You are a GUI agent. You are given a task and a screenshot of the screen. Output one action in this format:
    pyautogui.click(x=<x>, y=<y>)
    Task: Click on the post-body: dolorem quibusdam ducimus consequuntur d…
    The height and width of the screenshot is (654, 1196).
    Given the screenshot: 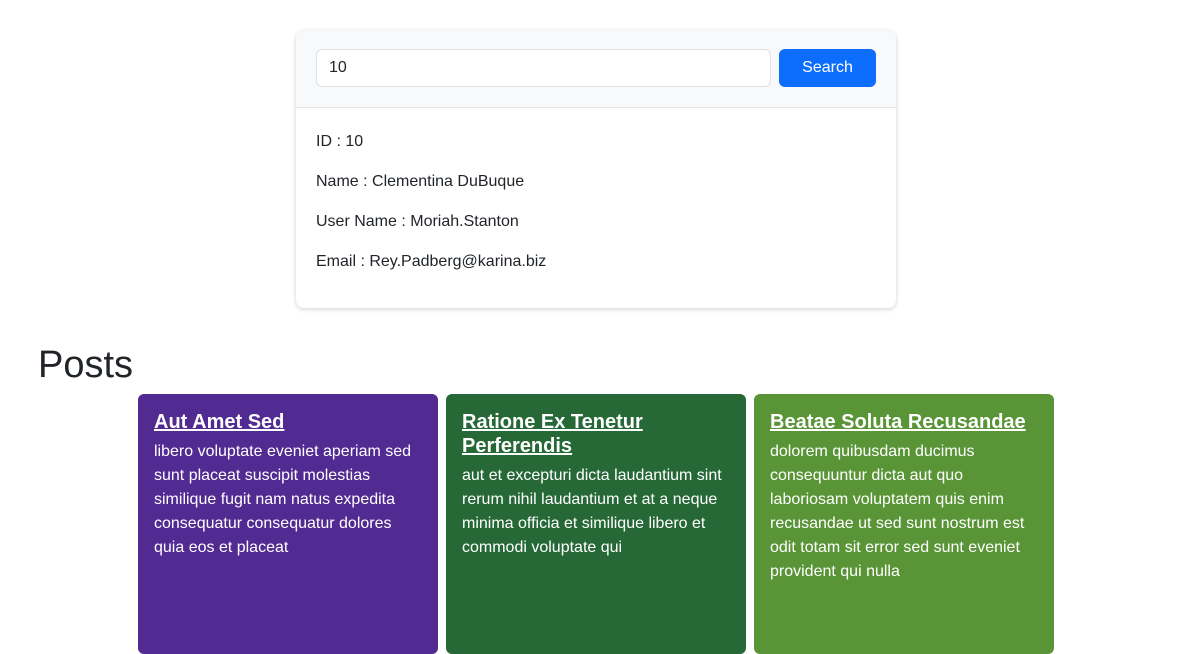 What is the action you would take?
    pyautogui.click(x=897, y=511)
    